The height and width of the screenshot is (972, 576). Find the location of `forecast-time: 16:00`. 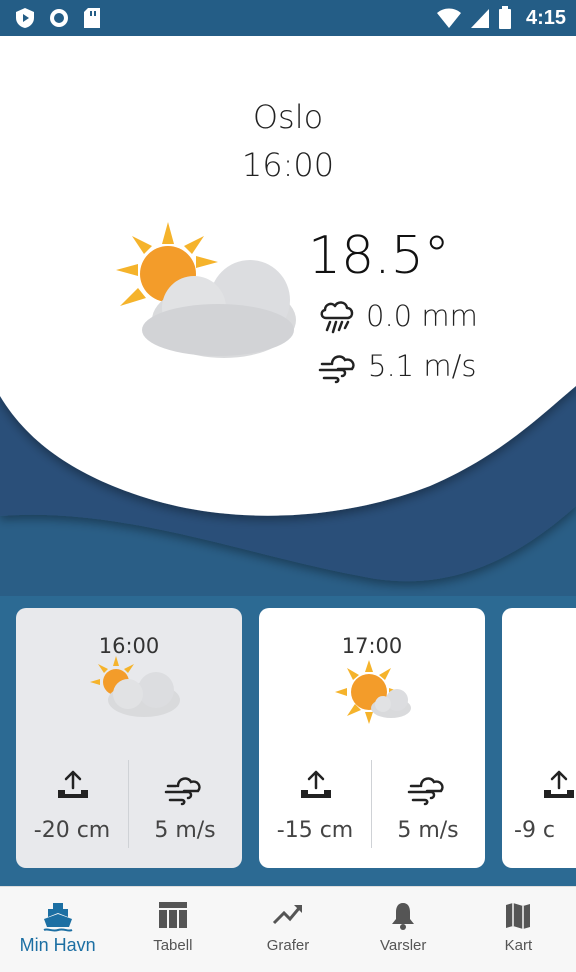

forecast-time: 16:00 is located at coordinates (288, 165).